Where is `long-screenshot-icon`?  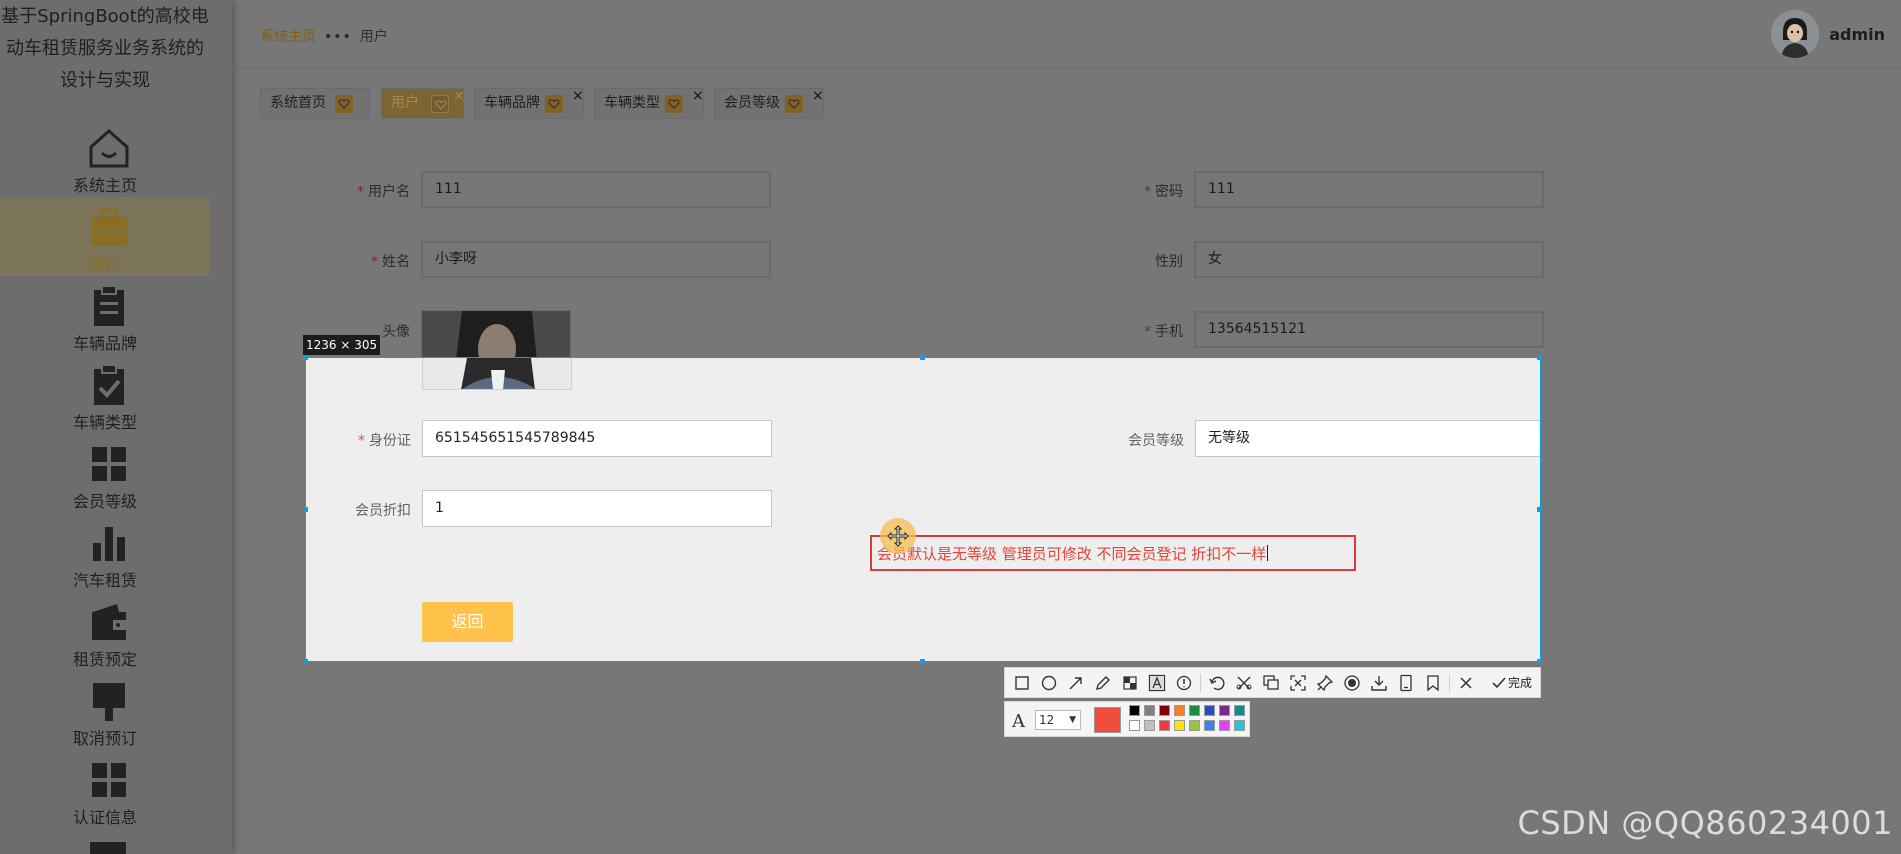 long-screenshot-icon is located at coordinates (1298, 683).